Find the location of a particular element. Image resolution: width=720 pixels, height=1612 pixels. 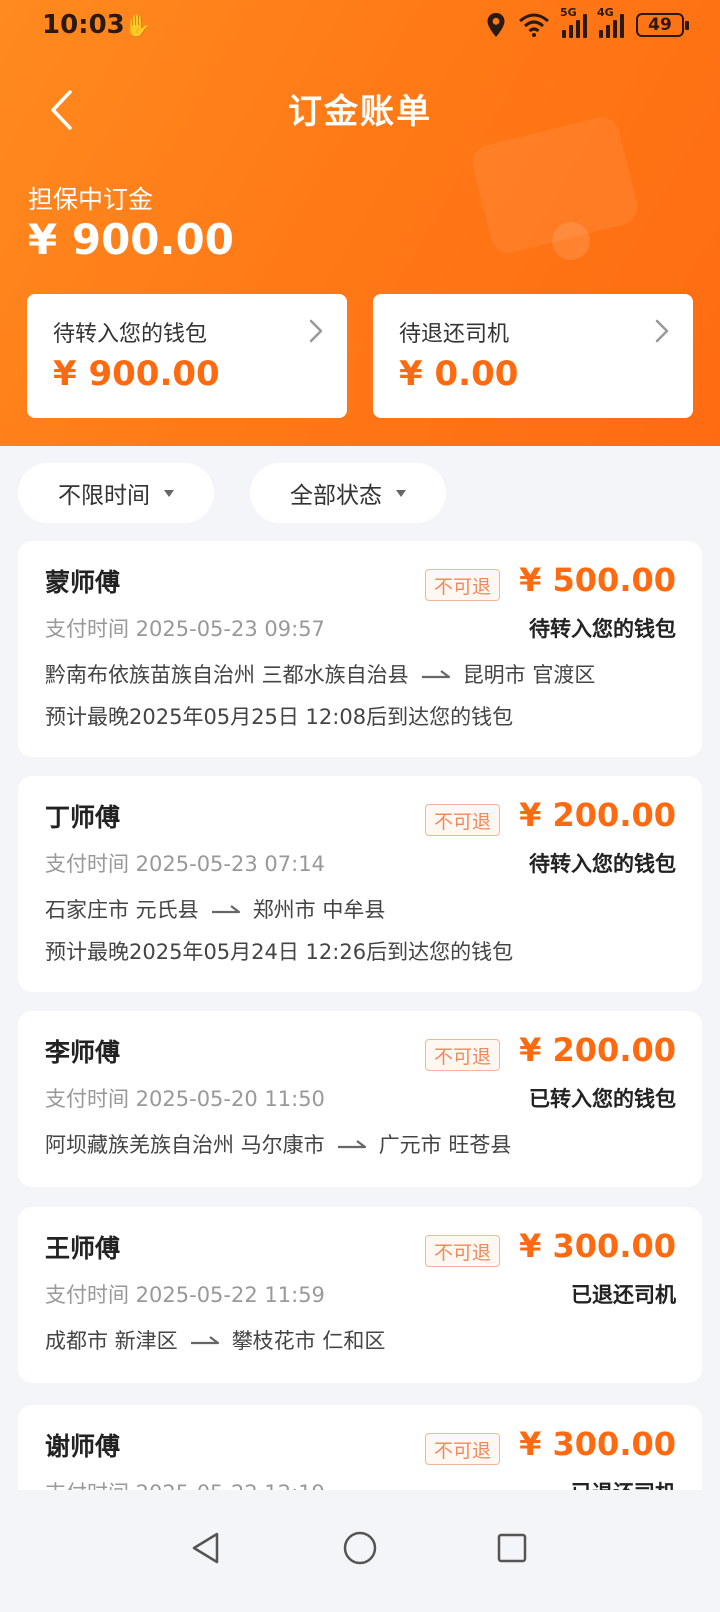

status-filter: 全部状态 is located at coordinates (348, 493).